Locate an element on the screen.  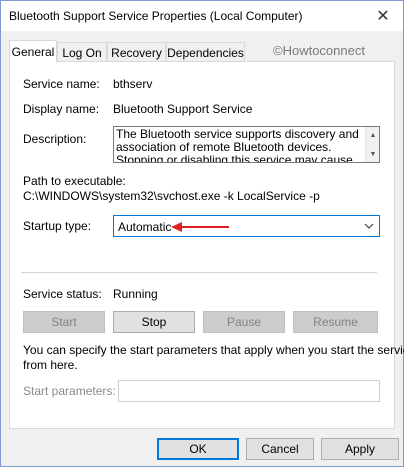
path-label: Path to executable: is located at coordinates (74, 181).